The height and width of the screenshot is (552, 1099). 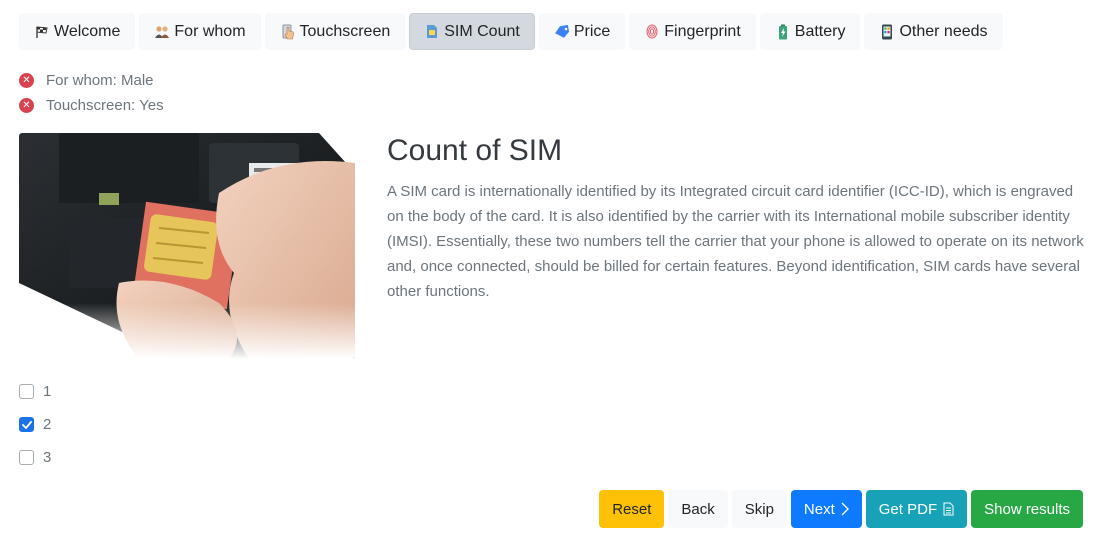 I want to click on results-label: Show results, so click(x=1027, y=509).